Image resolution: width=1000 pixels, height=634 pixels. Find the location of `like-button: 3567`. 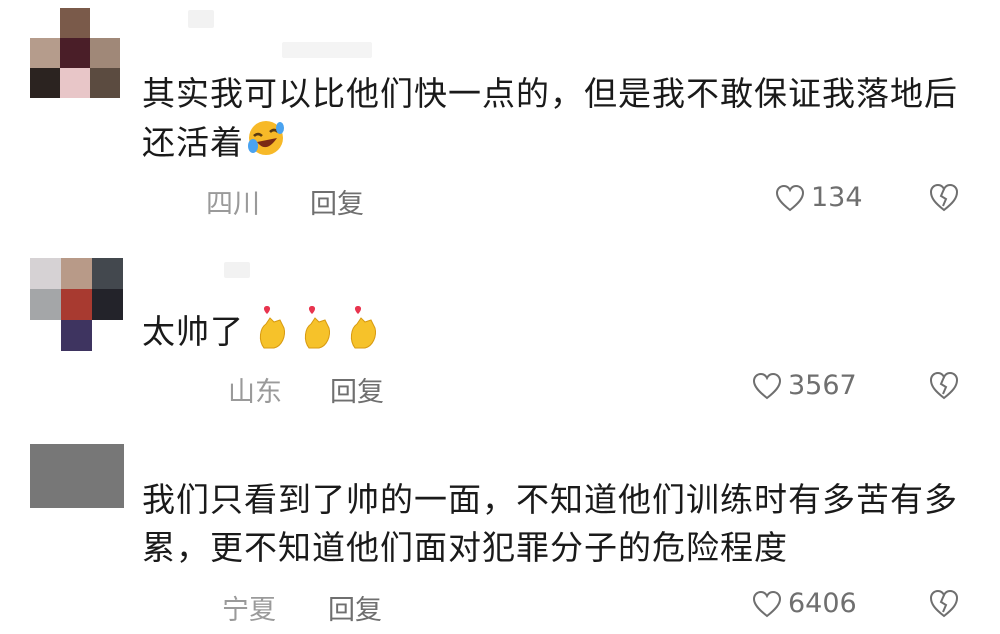

like-button: 3567 is located at coordinates (804, 385).